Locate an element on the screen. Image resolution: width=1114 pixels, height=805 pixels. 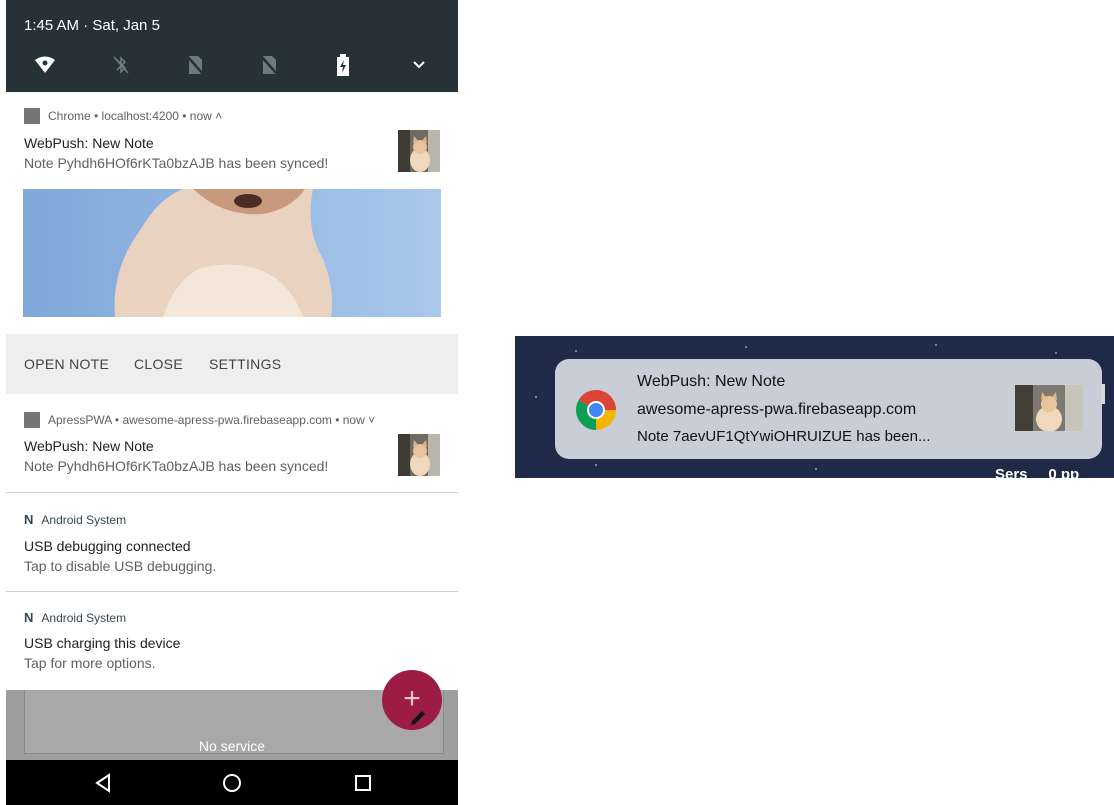
notification-site: awesome-apress-pwa.firebaseapp.com is located at coordinates (777, 409).